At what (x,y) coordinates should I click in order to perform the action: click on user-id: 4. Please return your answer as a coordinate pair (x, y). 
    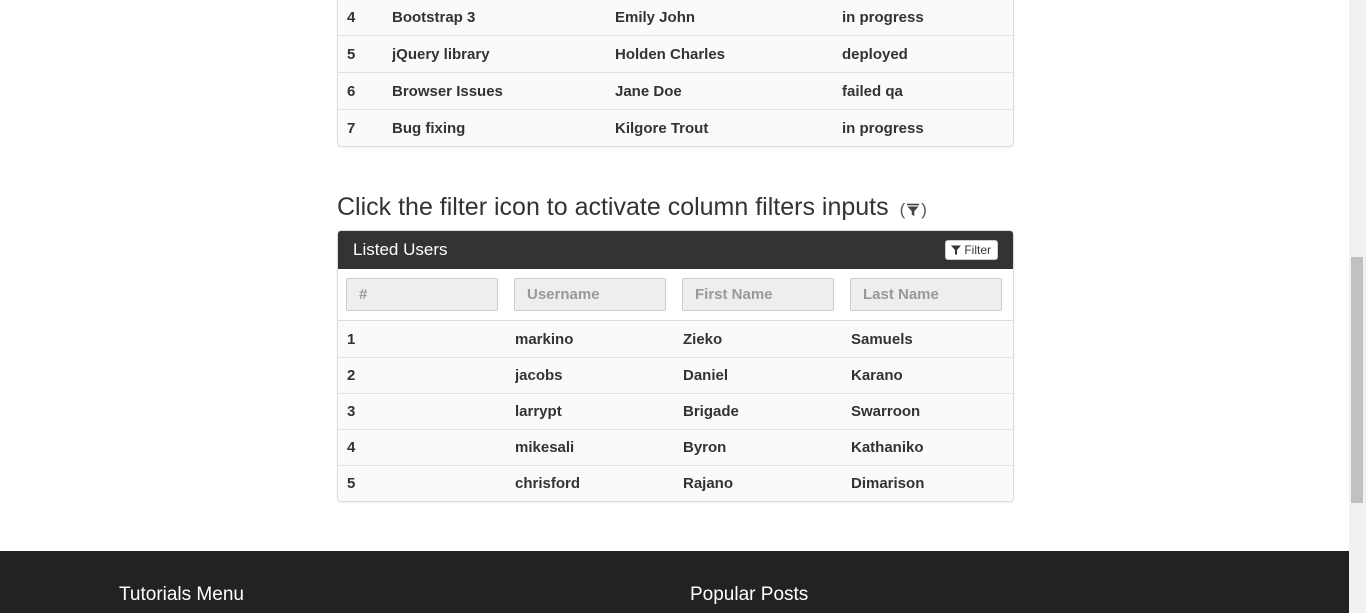
    Looking at the image, I should click on (351, 447).